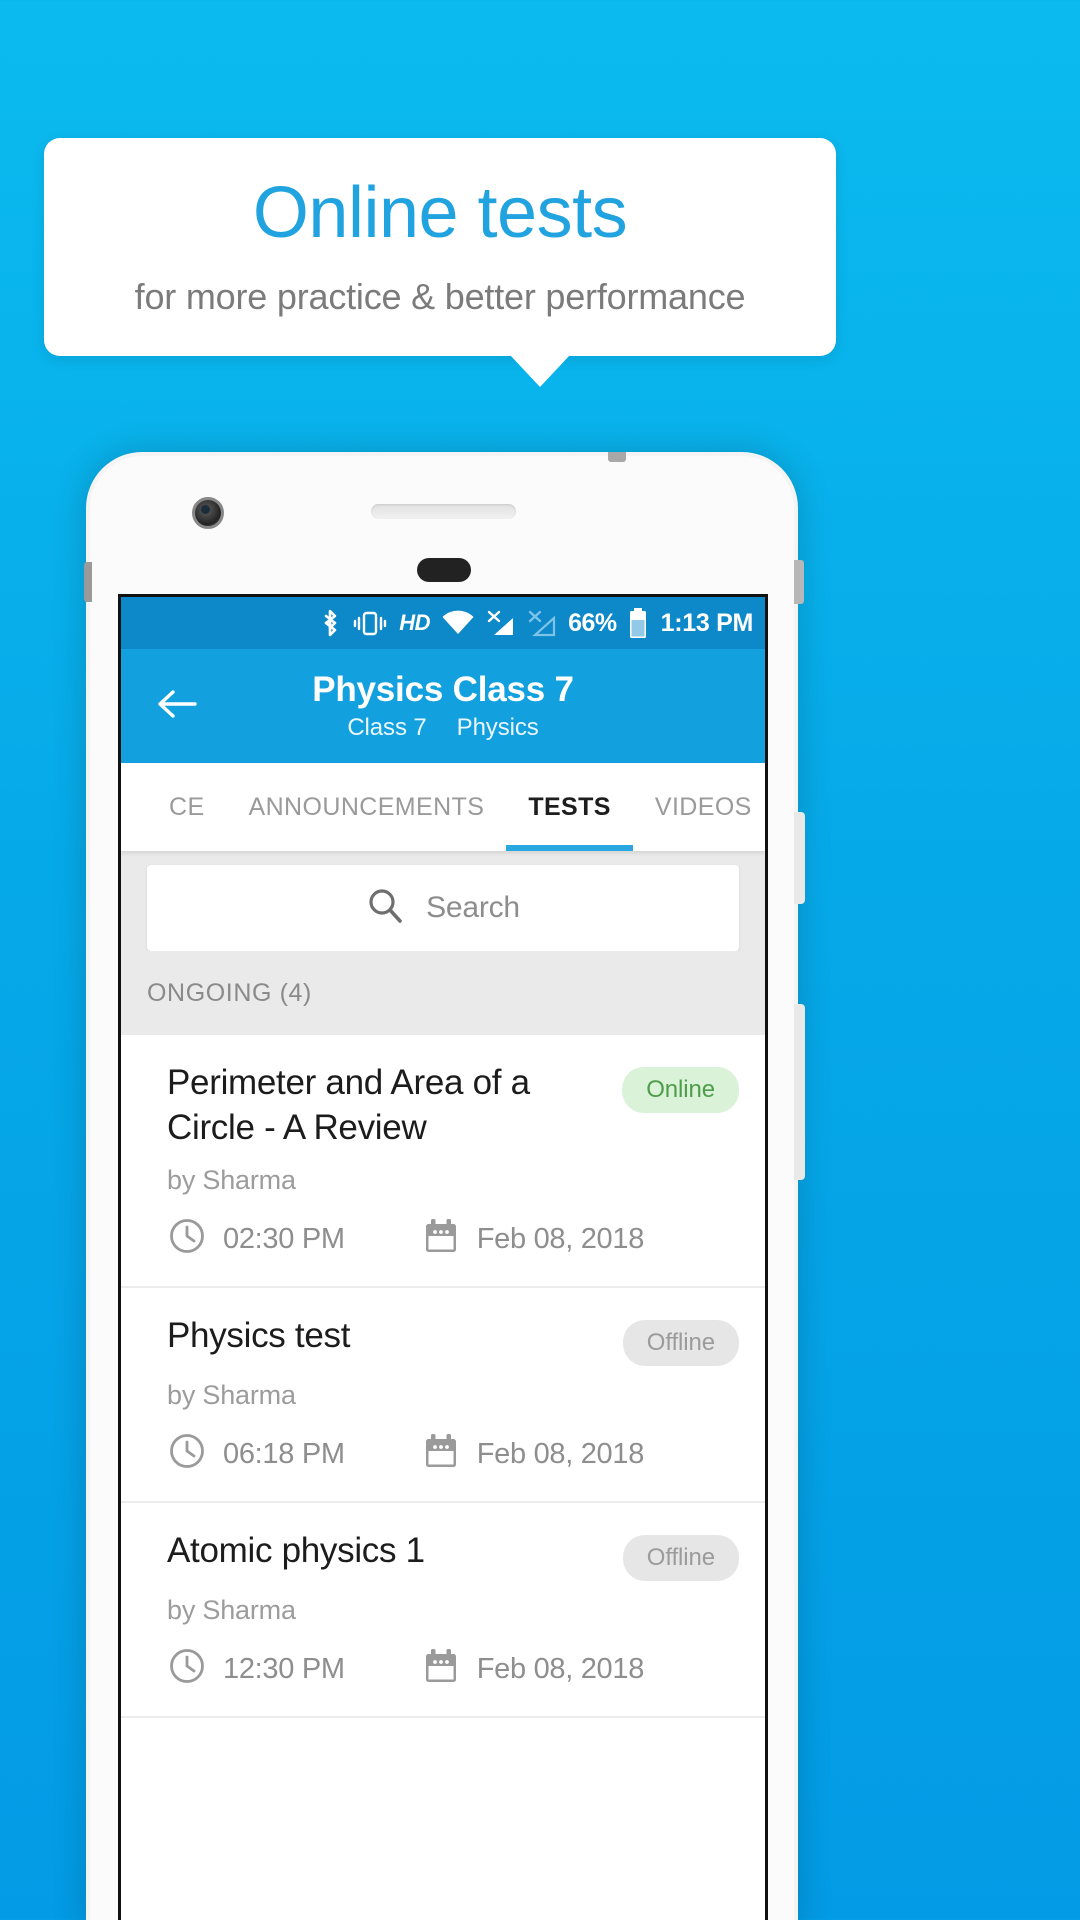 The height and width of the screenshot is (1920, 1080). I want to click on breadcrumb: Class 7 Physics, so click(443, 728).